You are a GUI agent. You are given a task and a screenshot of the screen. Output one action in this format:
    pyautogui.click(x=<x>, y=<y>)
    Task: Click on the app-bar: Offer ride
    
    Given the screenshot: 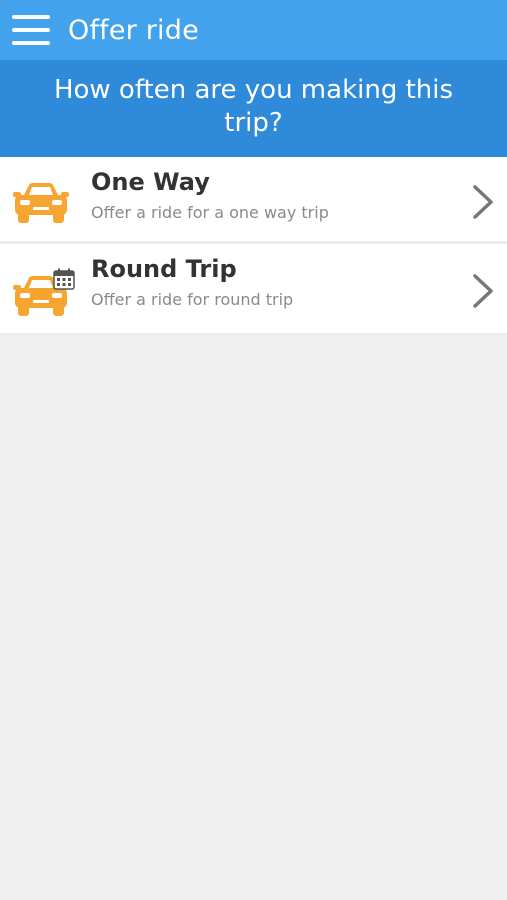 What is the action you would take?
    pyautogui.click(x=253, y=30)
    